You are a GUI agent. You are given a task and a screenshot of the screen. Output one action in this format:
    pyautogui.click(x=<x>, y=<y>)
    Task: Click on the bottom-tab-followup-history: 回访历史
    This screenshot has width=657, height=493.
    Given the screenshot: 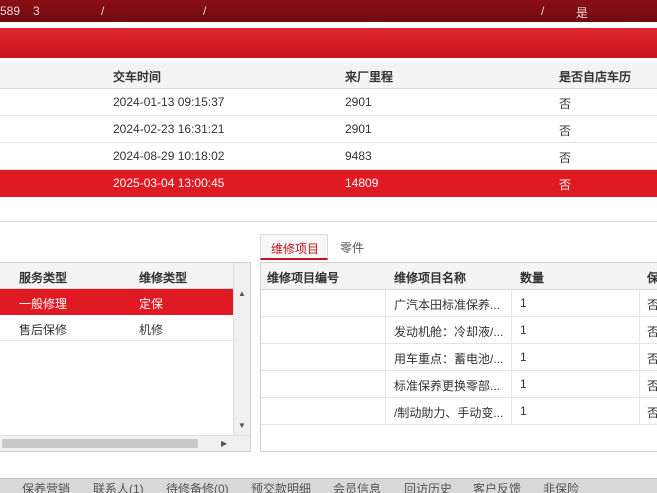 What is the action you would take?
    pyautogui.click(x=428, y=486)
    